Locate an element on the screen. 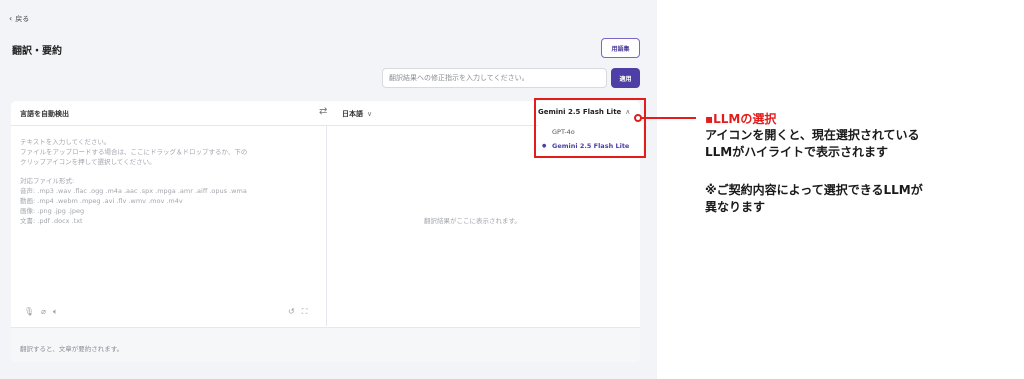 The image size is (1024, 379). microphone-icon: 🎙︎ is located at coordinates (29, 312).